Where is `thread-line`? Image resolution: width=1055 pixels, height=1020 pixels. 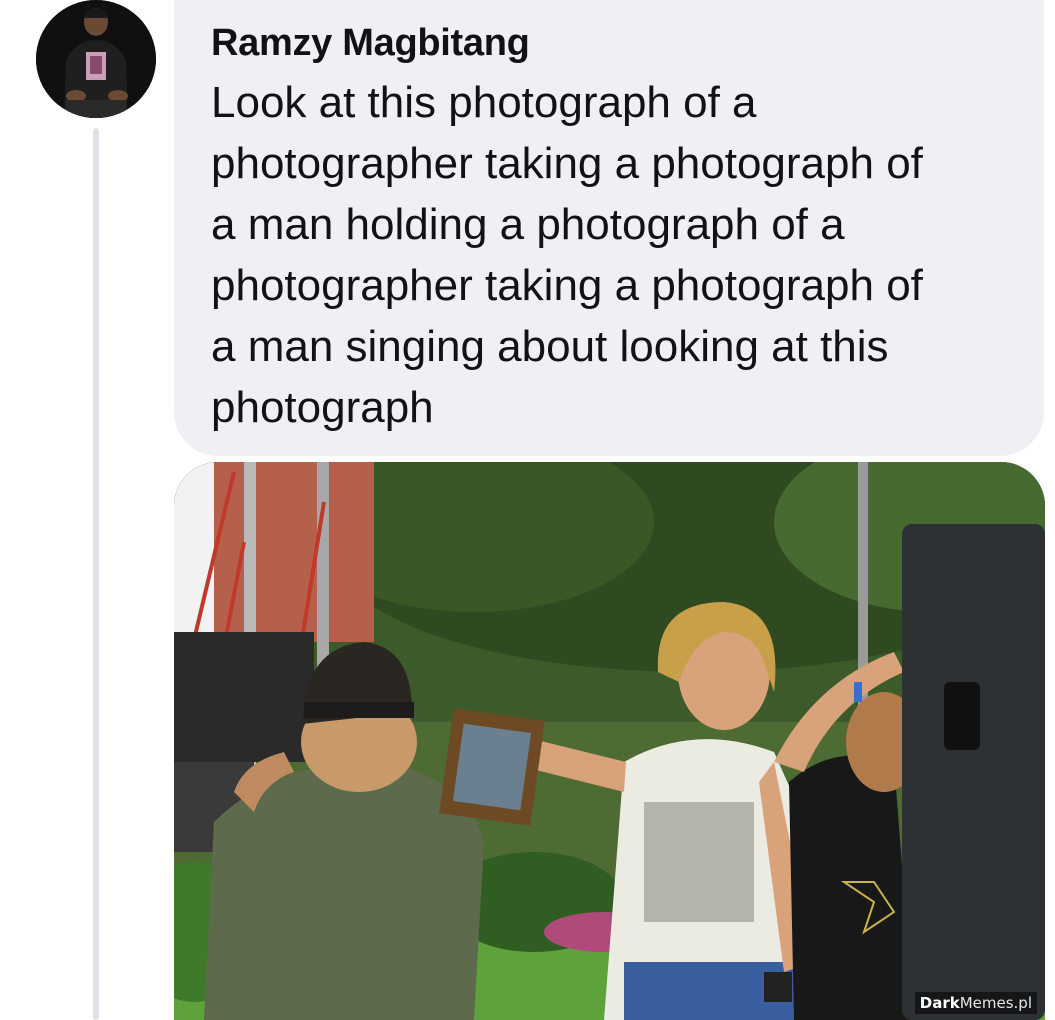 thread-line is located at coordinates (96, 574).